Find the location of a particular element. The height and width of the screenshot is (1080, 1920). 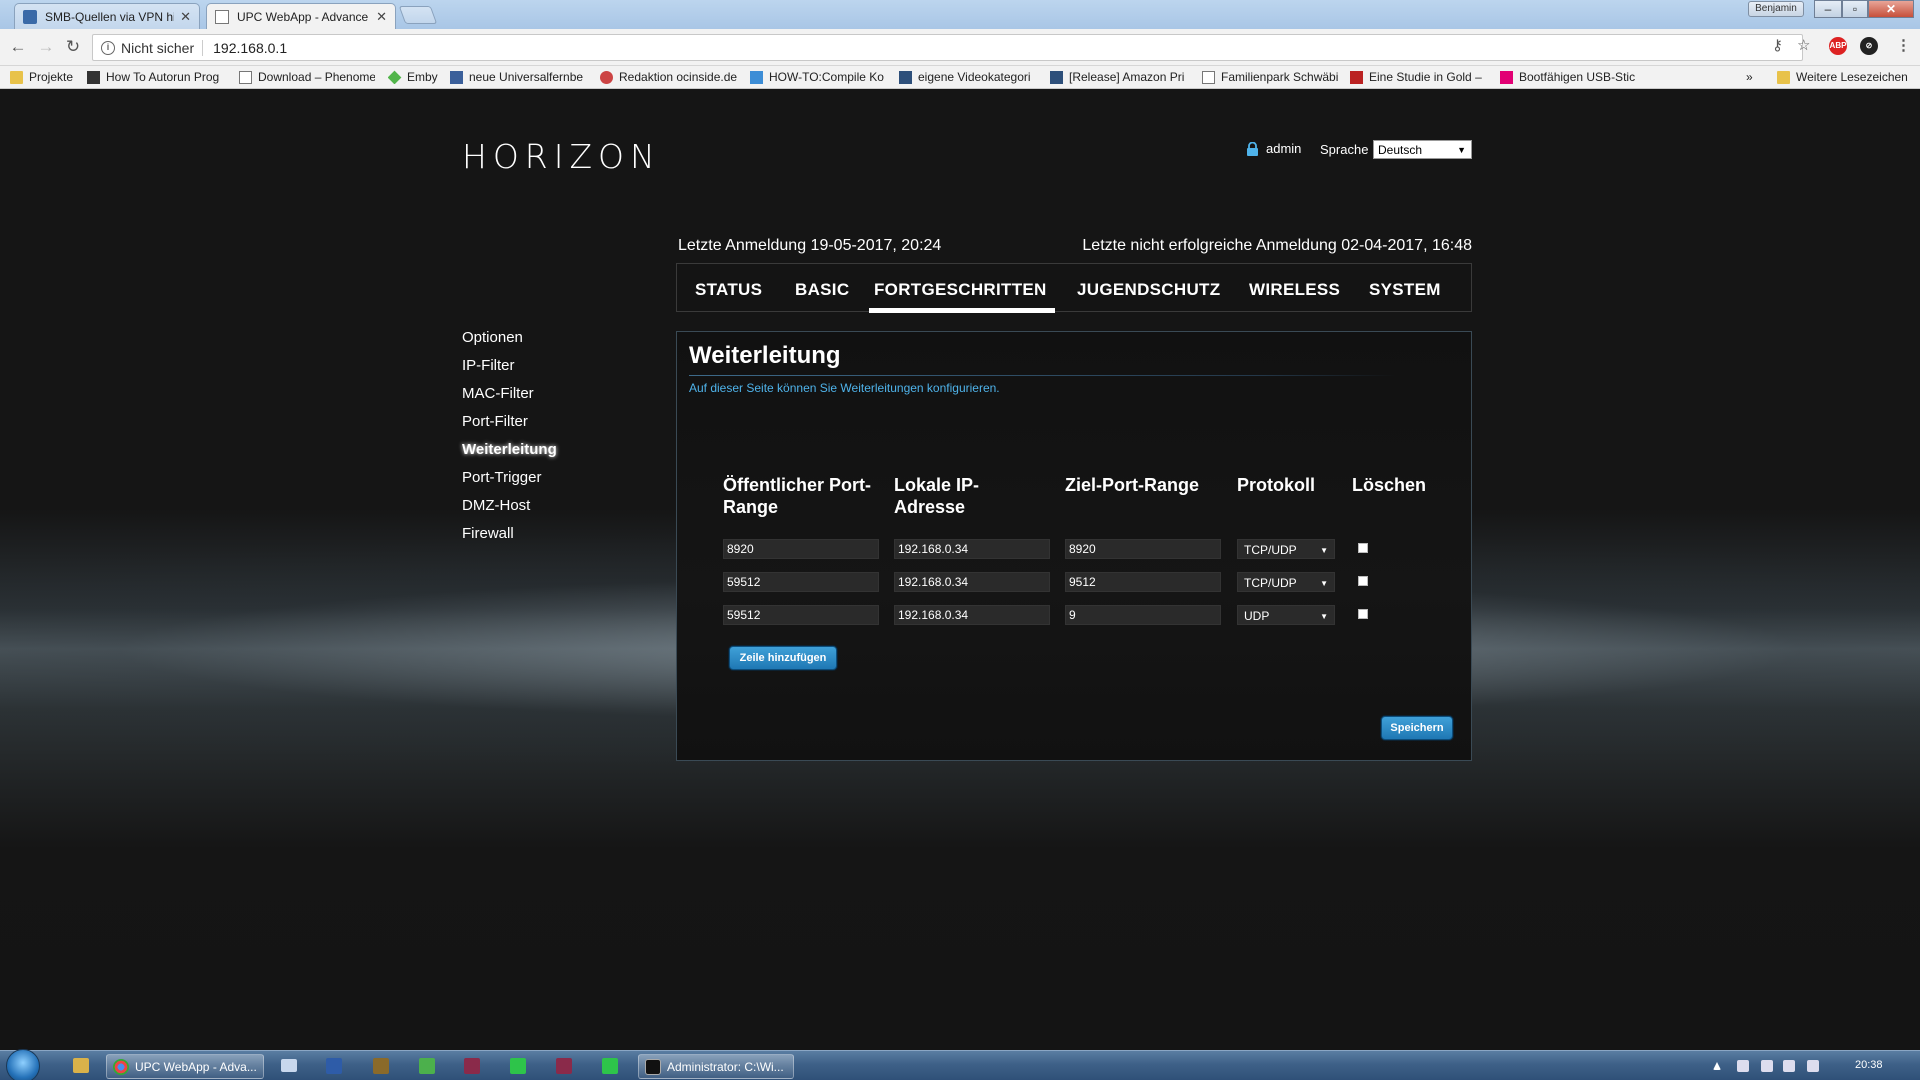

url-text: 192.168.0.1 is located at coordinates (250, 48).